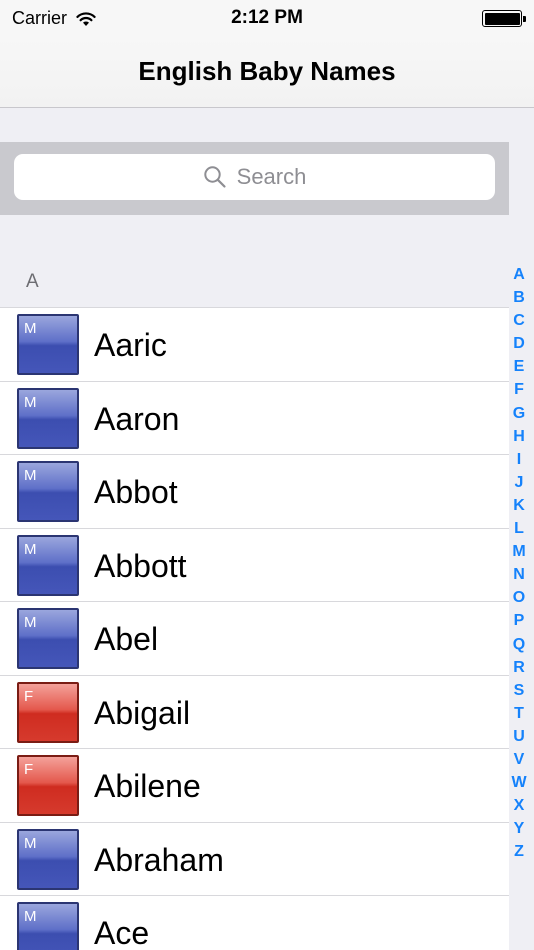 This screenshot has width=534, height=950. I want to click on battery-icon, so click(504, 18).